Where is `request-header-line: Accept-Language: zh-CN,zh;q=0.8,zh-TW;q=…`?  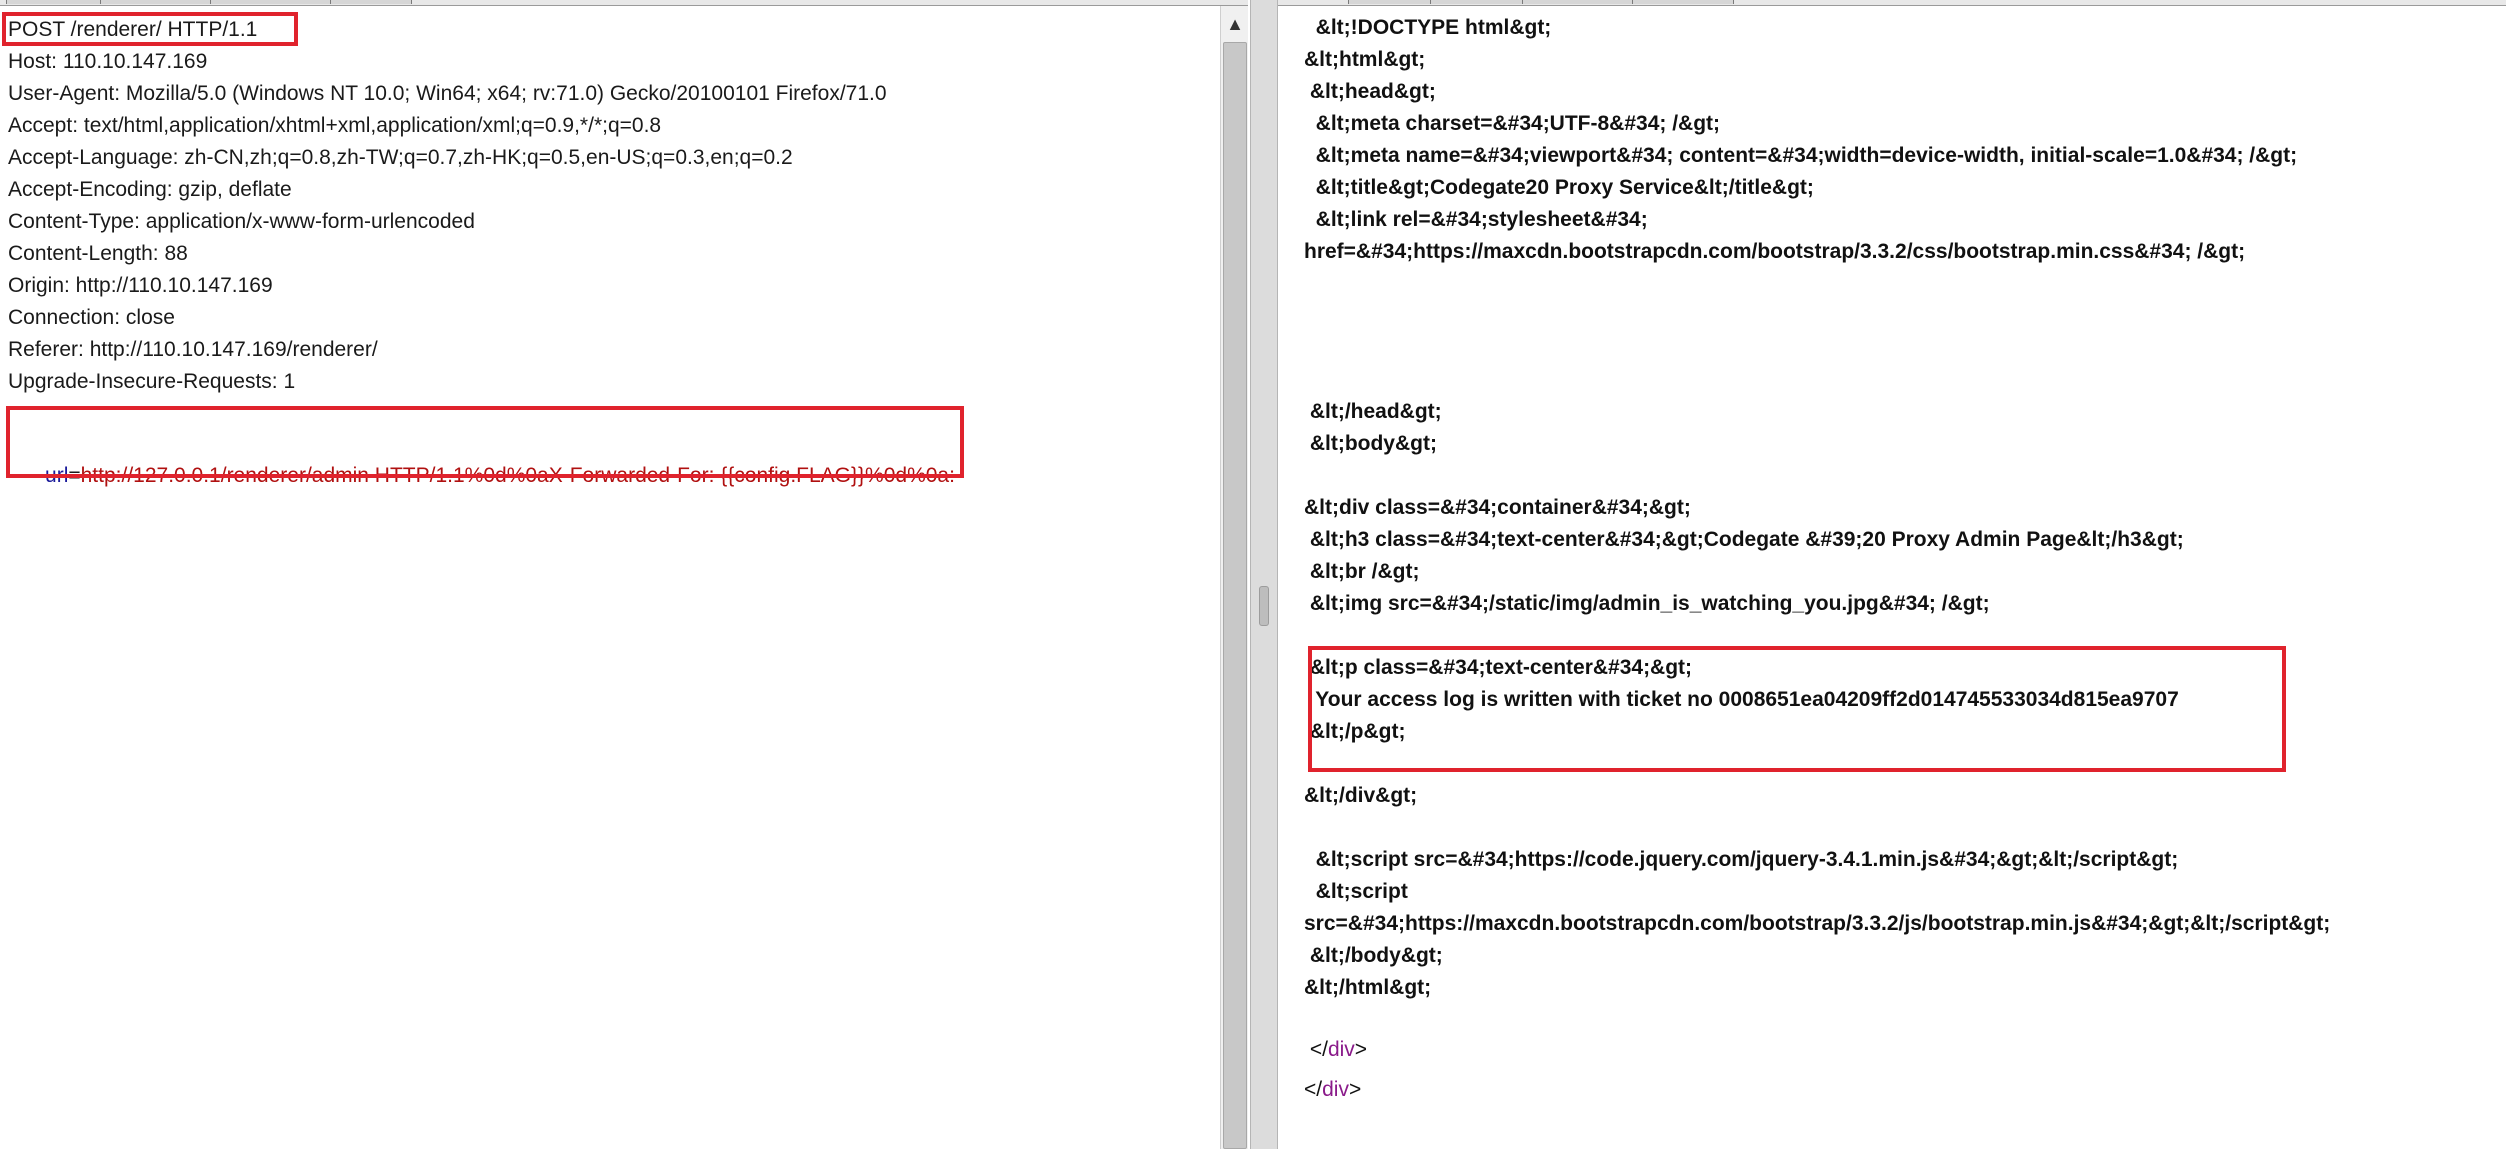
request-header-line: Accept-Language: zh-CN,zh;q=0.8,zh-TW;q=… is located at coordinates (400, 157).